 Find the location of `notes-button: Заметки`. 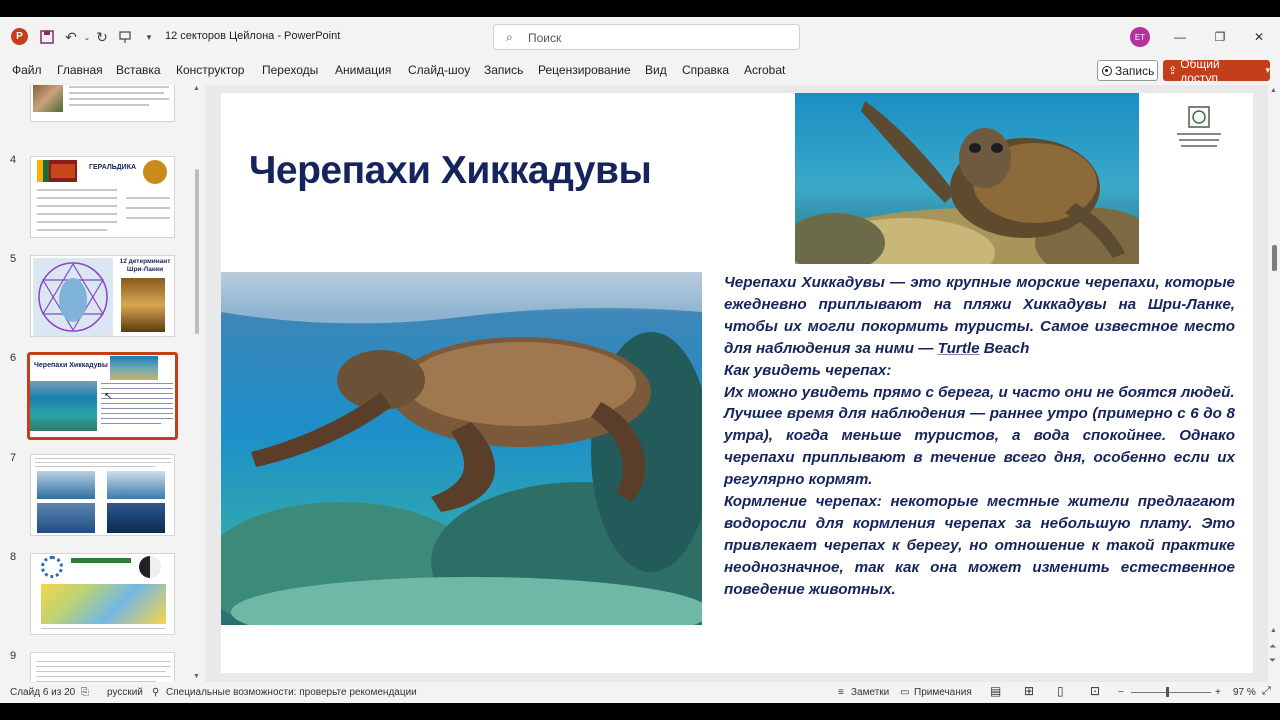

notes-button: Заметки is located at coordinates (870, 692).